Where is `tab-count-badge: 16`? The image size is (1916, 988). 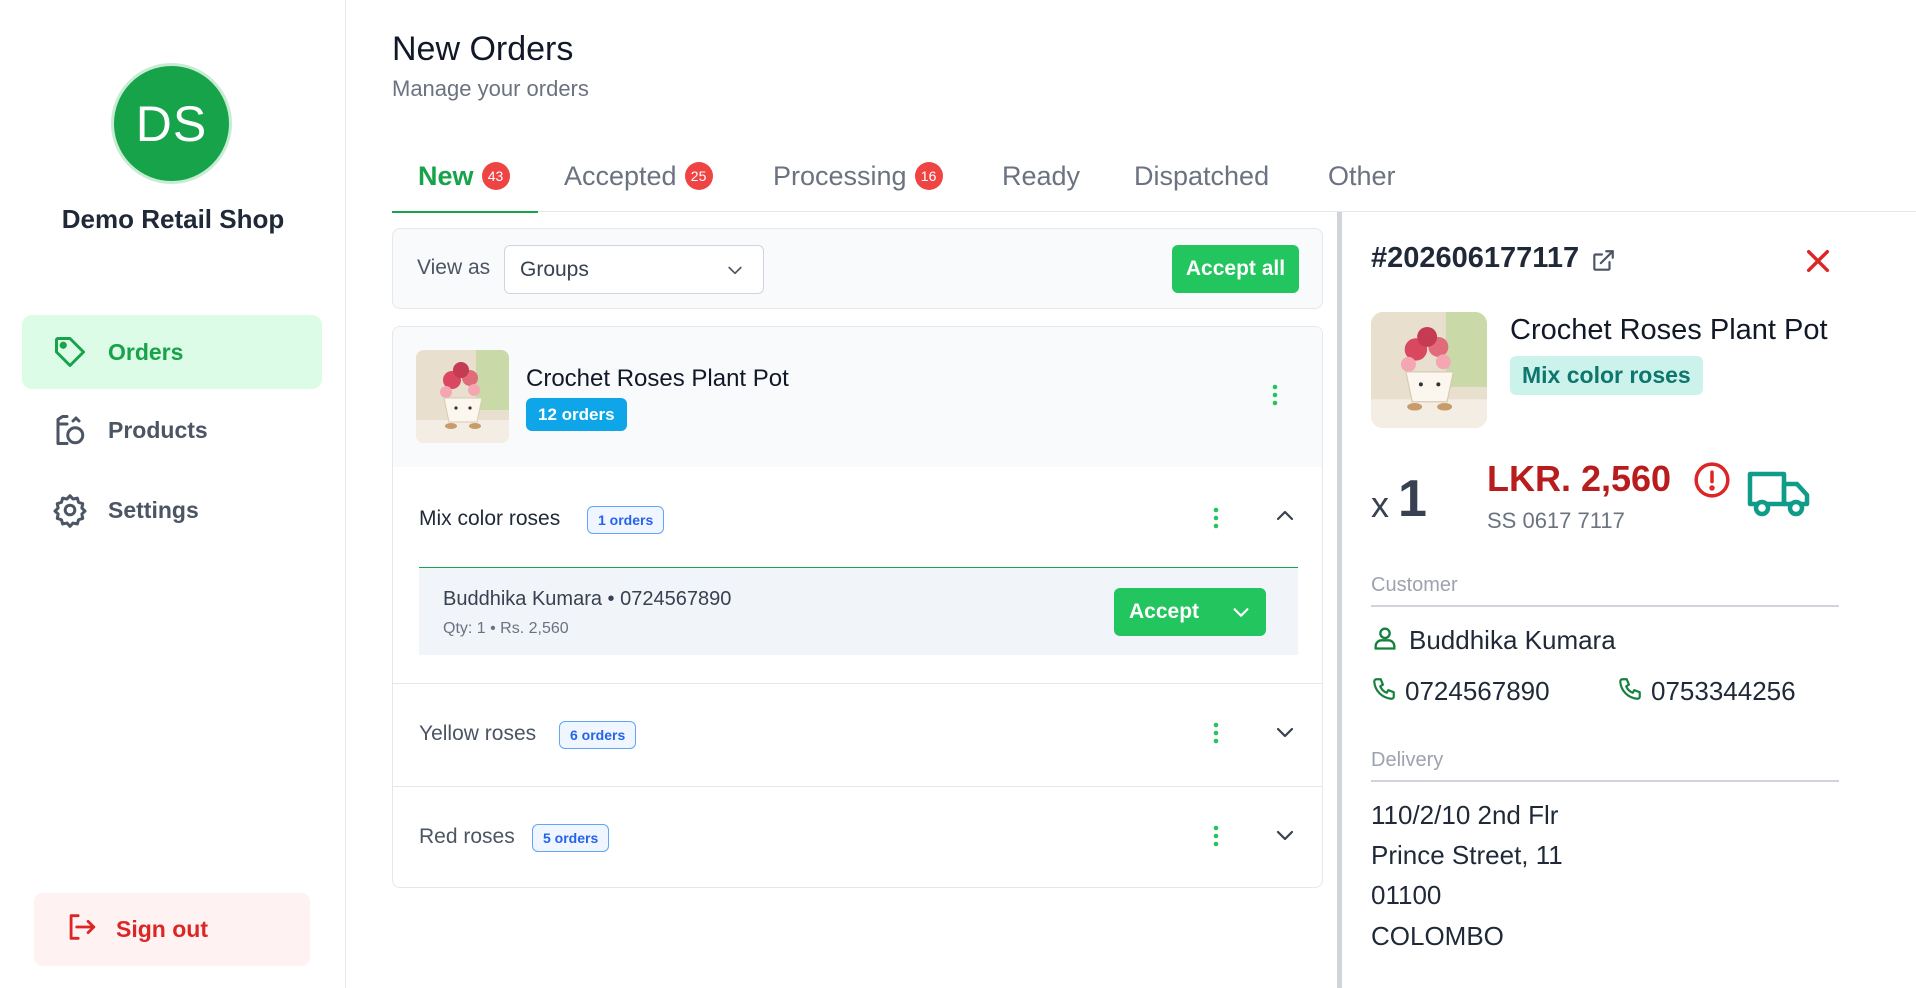
tab-count-badge: 16 is located at coordinates (928, 176).